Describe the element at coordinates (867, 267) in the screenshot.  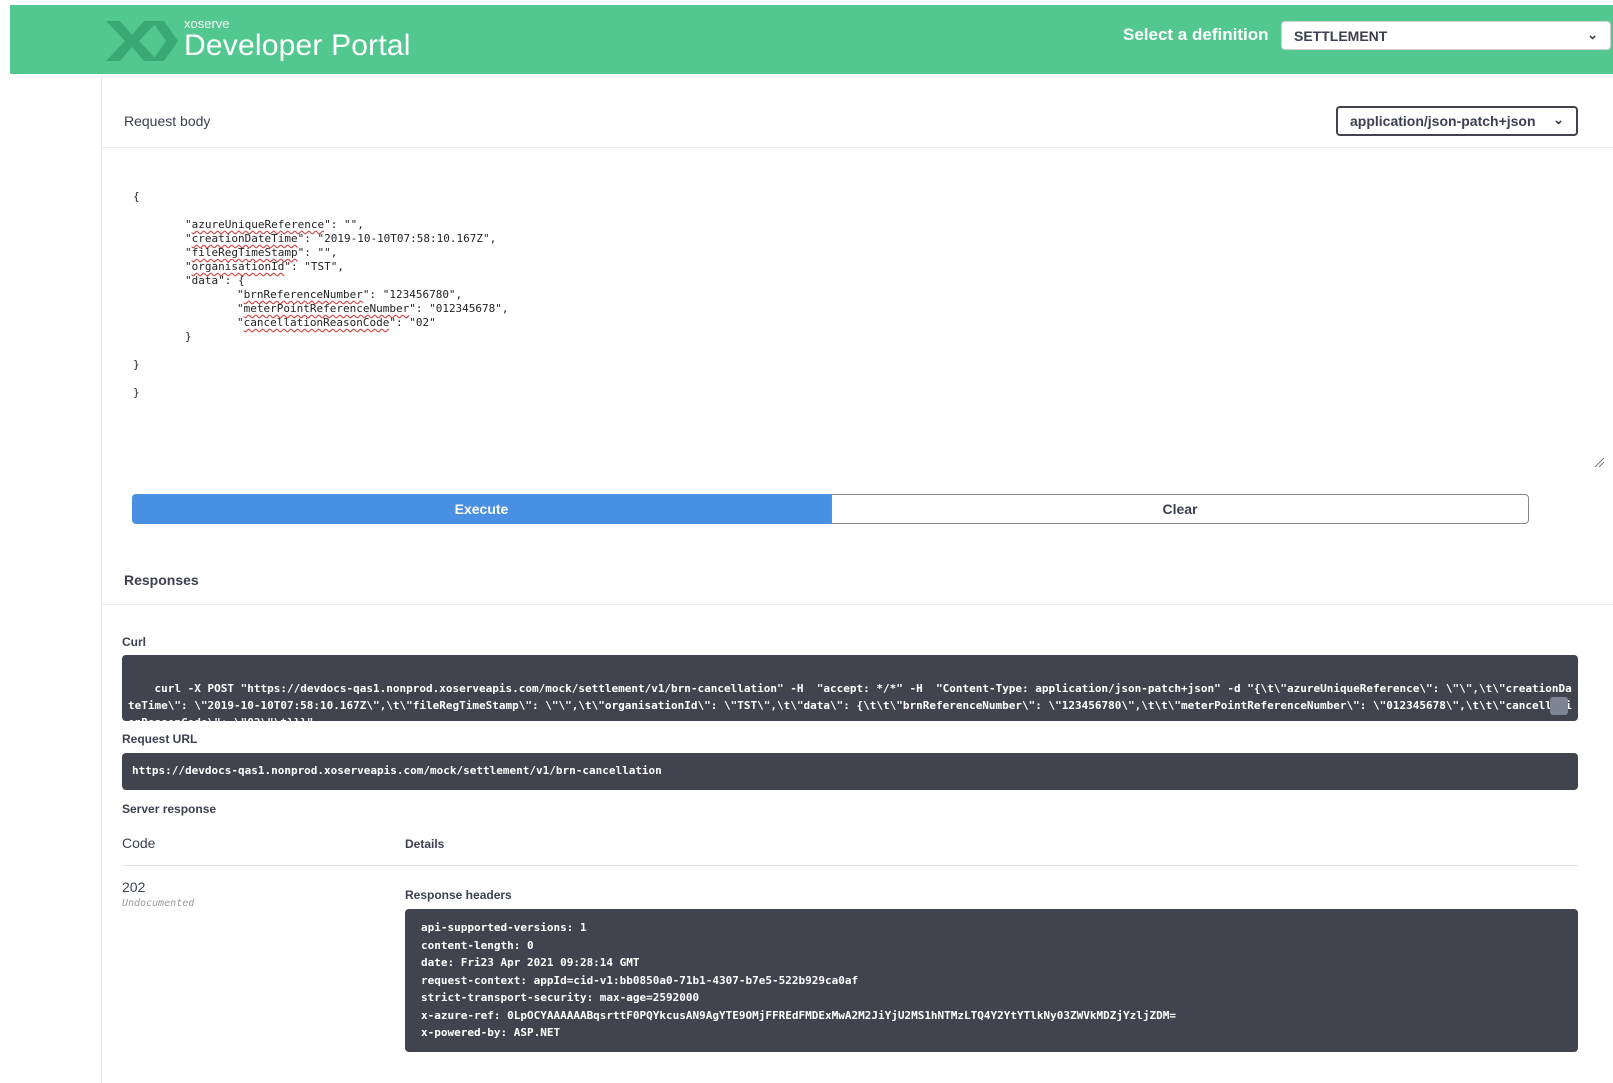
I see `json-line: "organisationId": "TST",` at that location.